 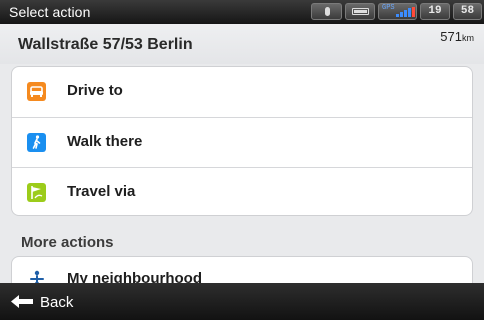 What do you see at coordinates (468, 38) in the screenshot?
I see `distance-unit: km` at bounding box center [468, 38].